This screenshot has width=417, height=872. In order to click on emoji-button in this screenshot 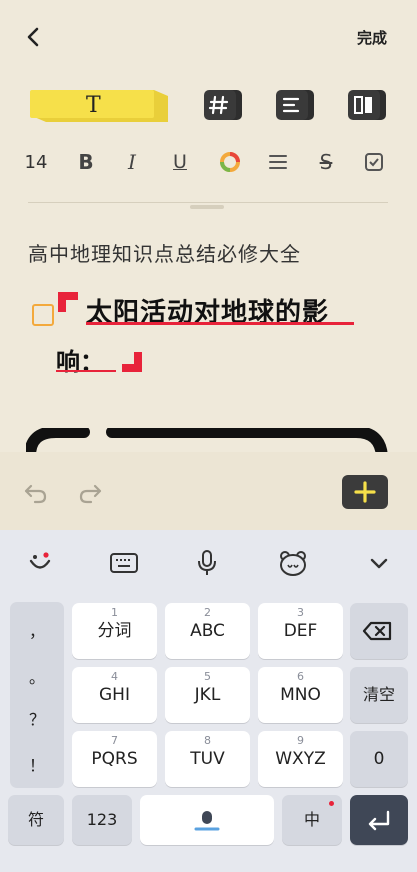, I will do `click(40, 564)`.